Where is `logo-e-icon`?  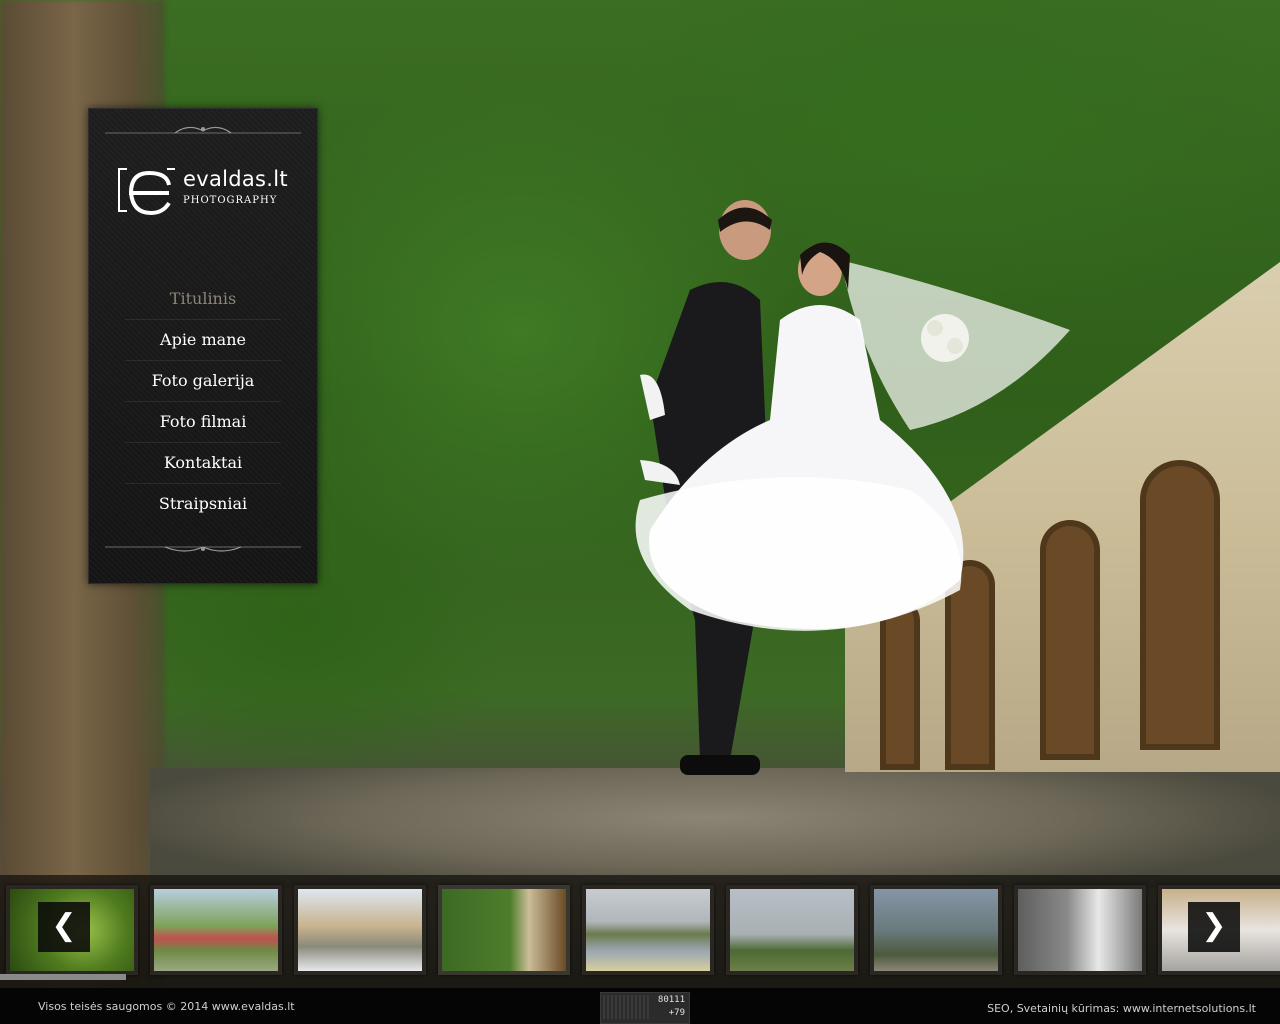
logo-e-icon is located at coordinates (146, 192).